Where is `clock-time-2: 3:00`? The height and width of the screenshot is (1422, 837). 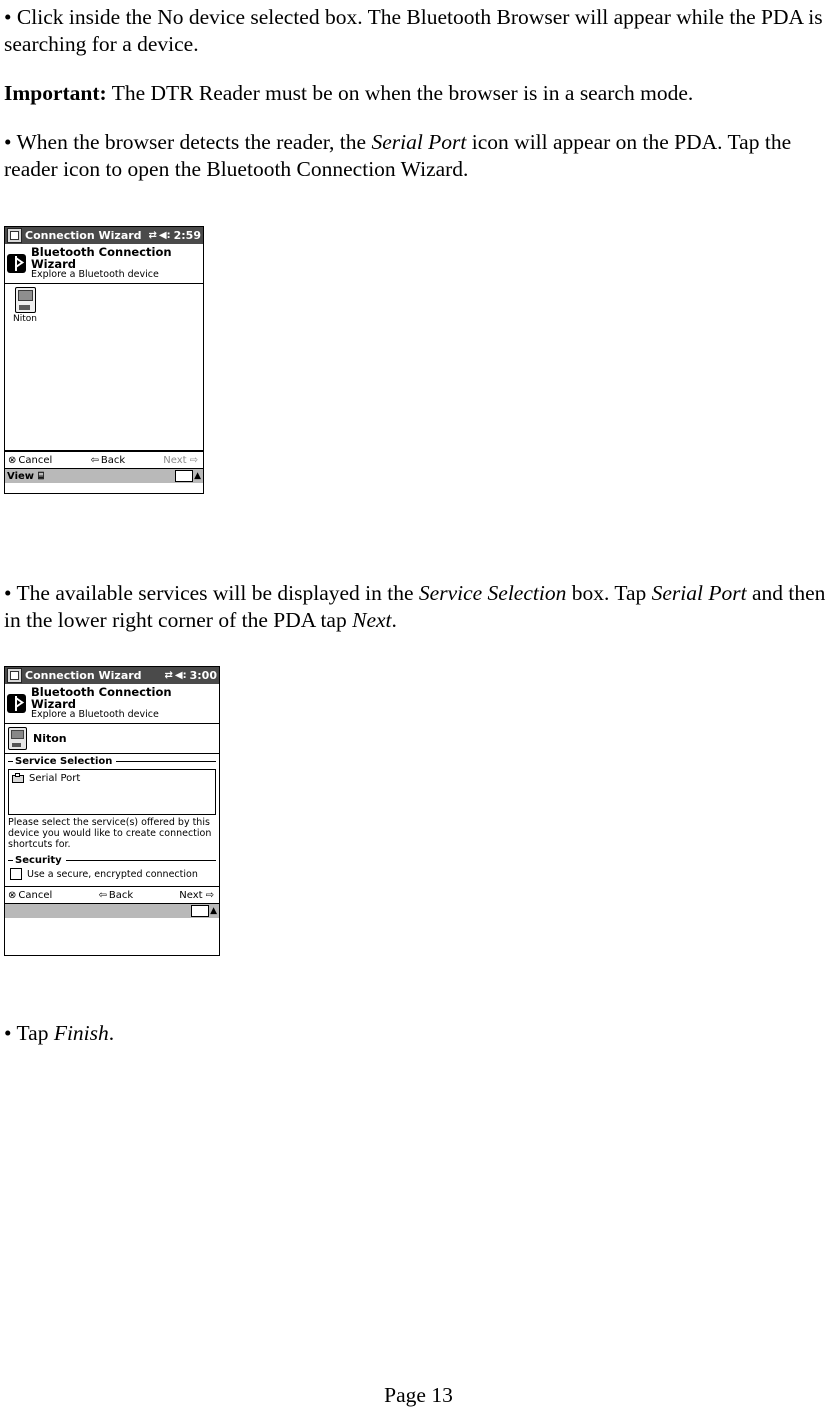
clock-time-2: 3:00 is located at coordinates (203, 675).